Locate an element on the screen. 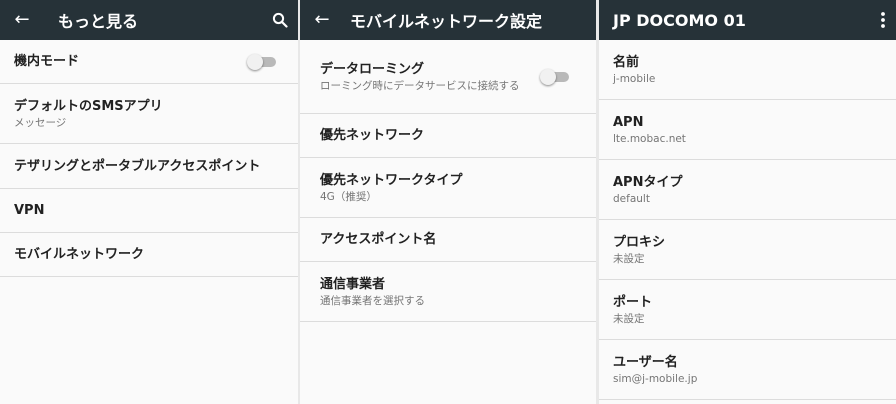  network-operators-item: 通信事業者 通信事業者を選択する is located at coordinates (448, 292).